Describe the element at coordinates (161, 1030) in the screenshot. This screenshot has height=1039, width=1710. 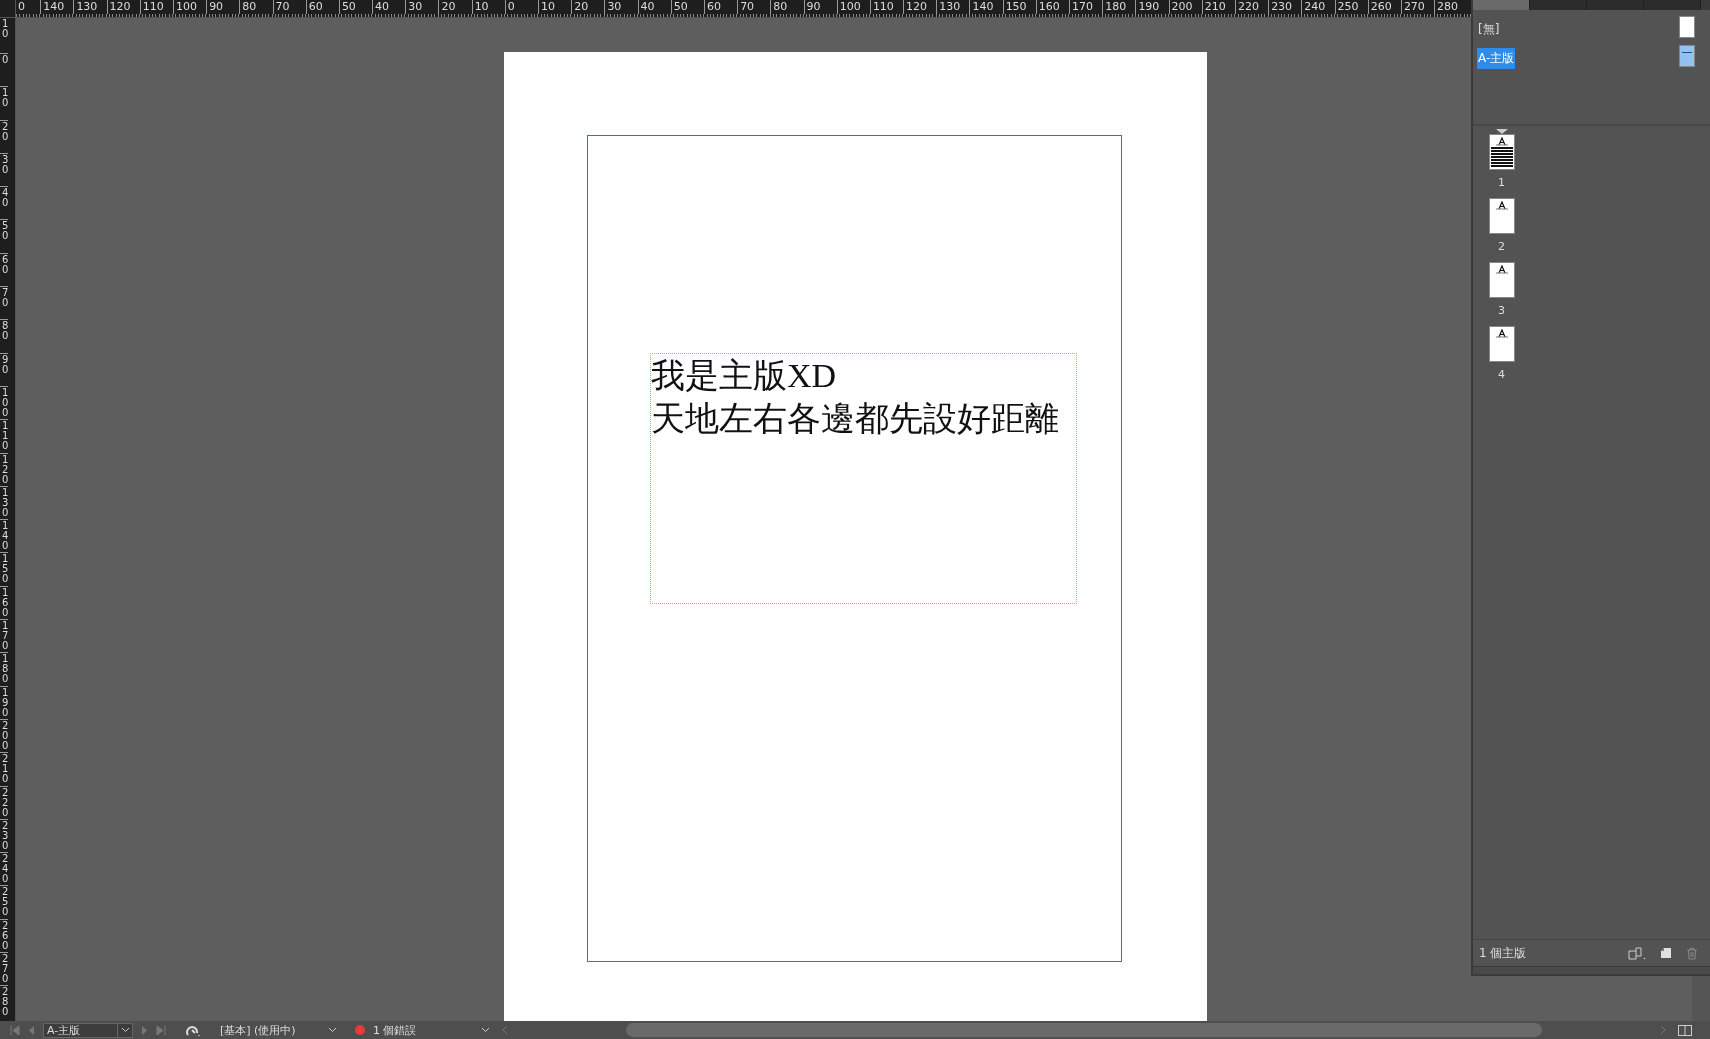
I see `last-page-icon` at that location.